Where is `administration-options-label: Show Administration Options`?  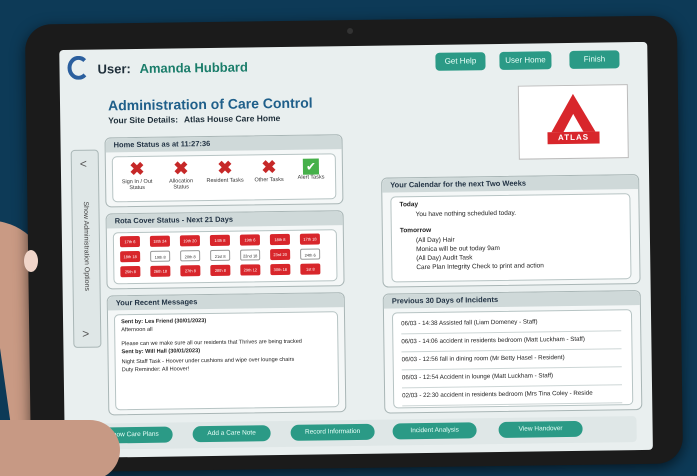 administration-options-label: Show Administration Options is located at coordinates (86, 246).